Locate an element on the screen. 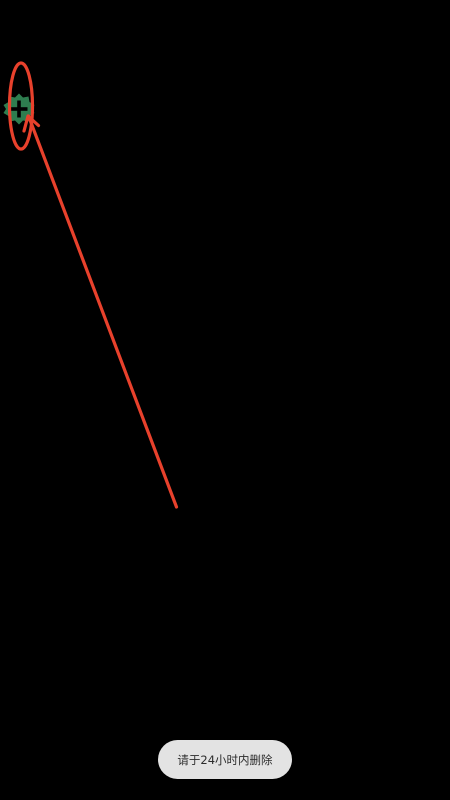 The width and height of the screenshot is (450, 800). toast-message: 请于24小时内删除 is located at coordinates (225, 759).